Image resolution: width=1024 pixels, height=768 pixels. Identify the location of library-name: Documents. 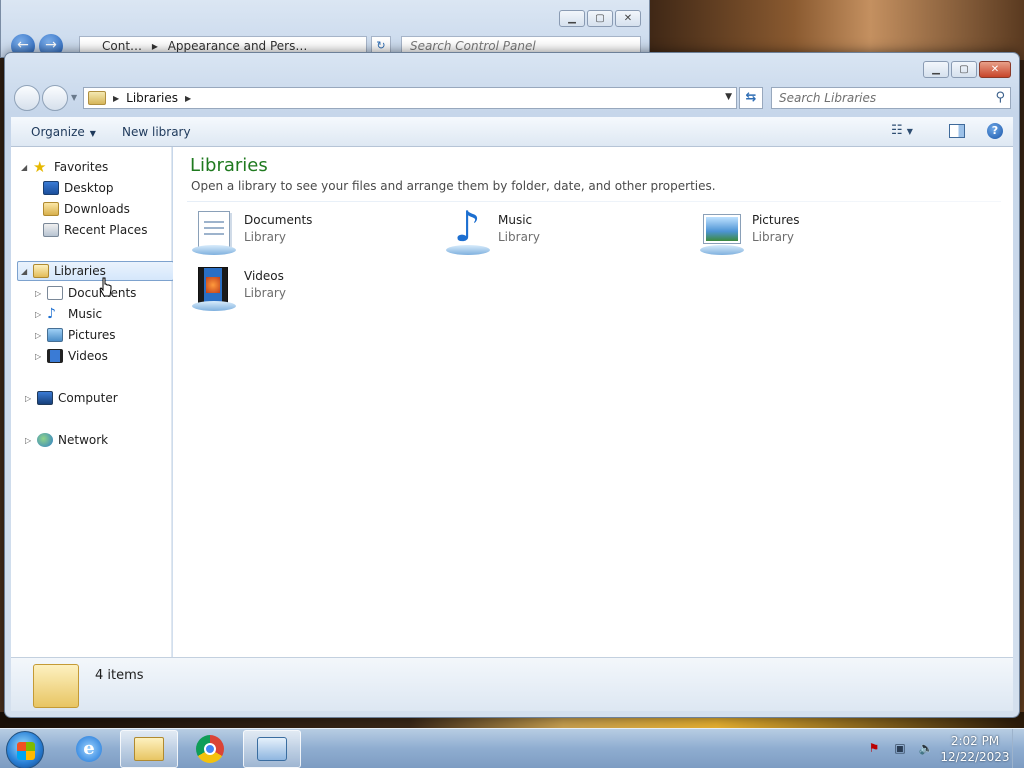
(278, 220).